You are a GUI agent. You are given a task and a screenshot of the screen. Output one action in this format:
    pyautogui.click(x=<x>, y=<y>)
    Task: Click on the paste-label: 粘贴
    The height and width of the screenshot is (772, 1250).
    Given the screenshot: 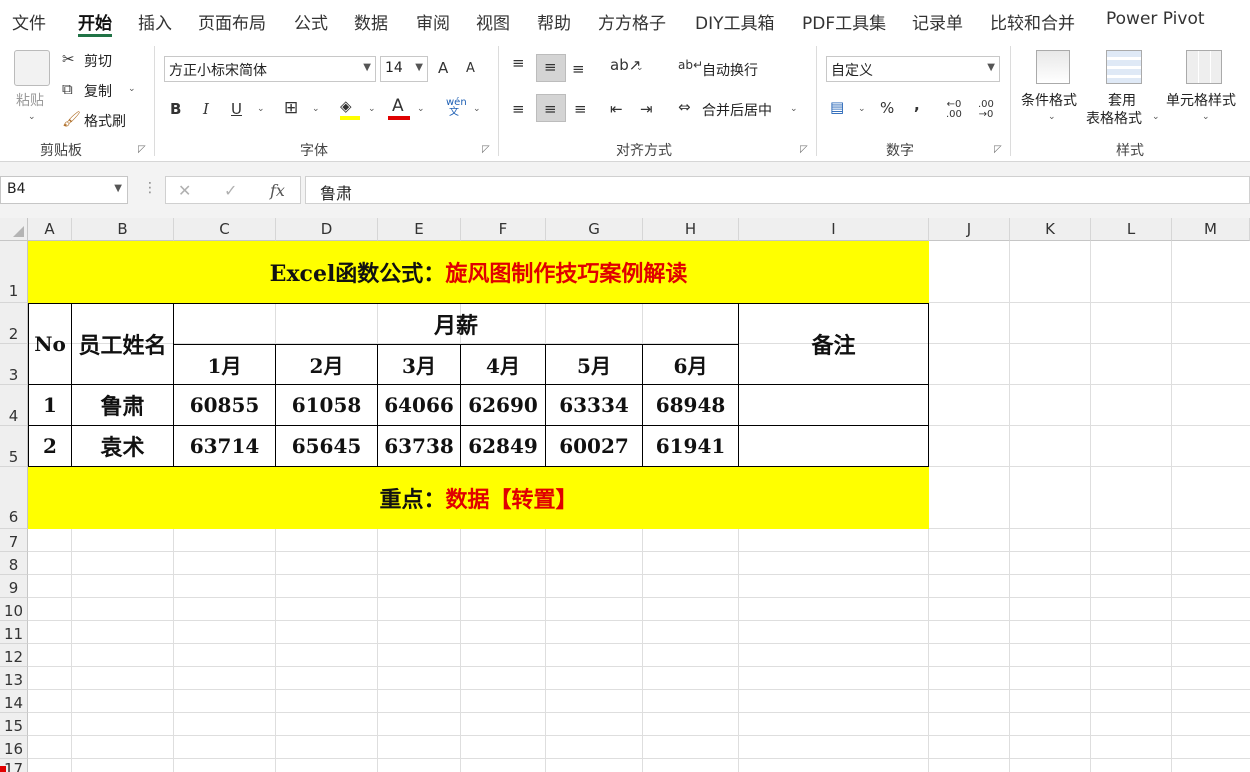 What is the action you would take?
    pyautogui.click(x=30, y=100)
    